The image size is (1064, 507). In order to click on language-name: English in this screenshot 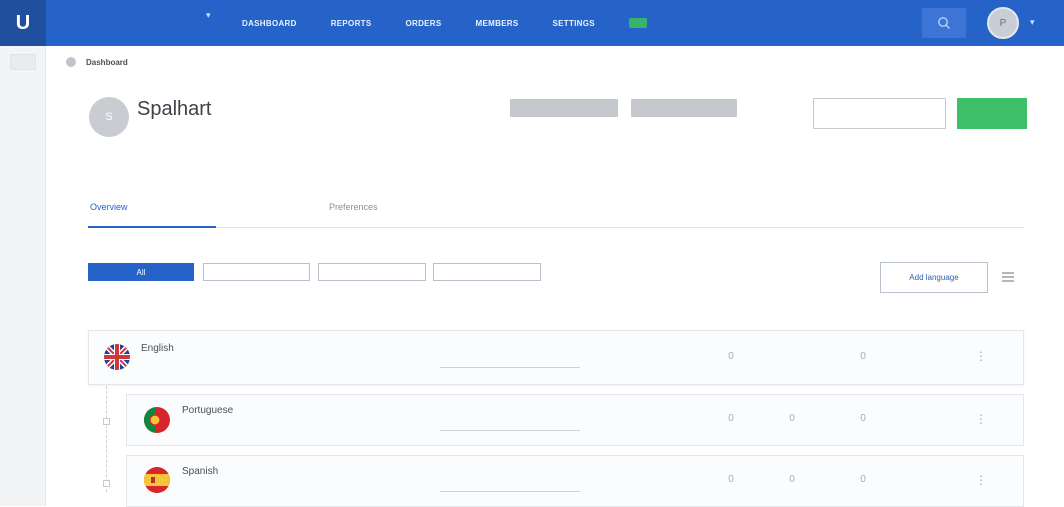, I will do `click(157, 348)`.